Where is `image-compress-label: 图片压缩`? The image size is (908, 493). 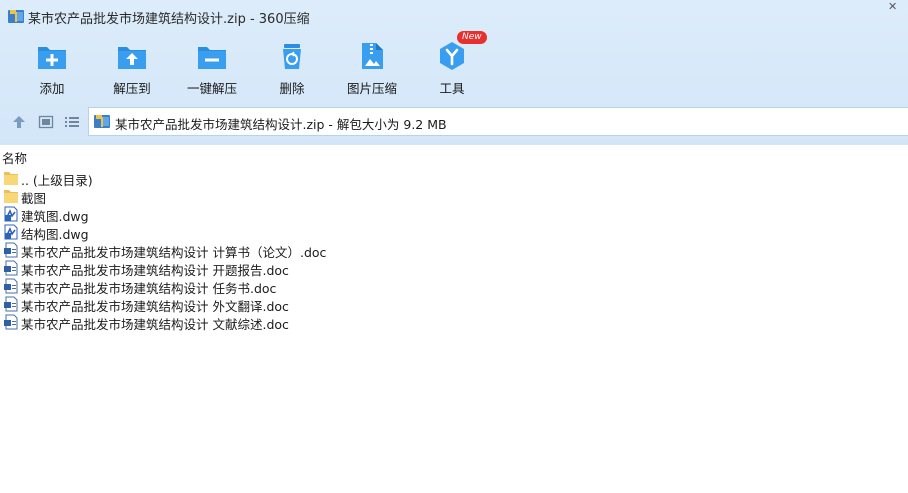
image-compress-label: 图片压缩 is located at coordinates (371, 88).